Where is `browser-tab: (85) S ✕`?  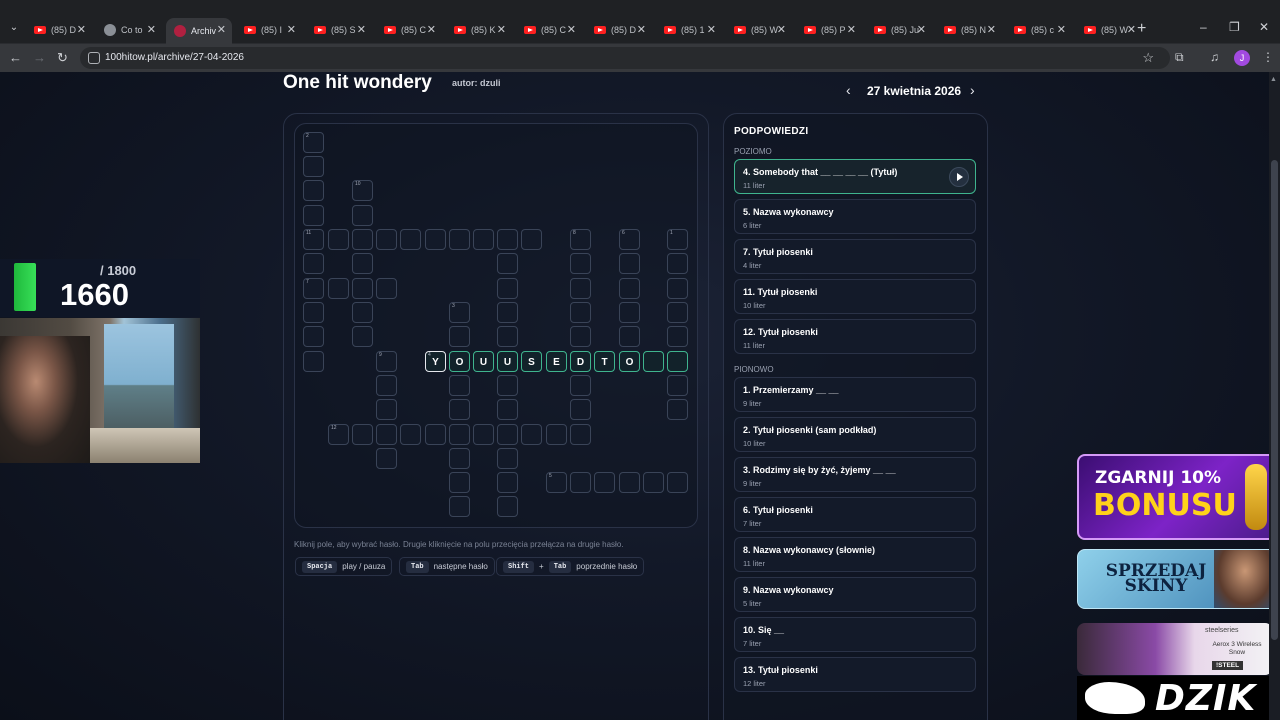 browser-tab: (85) S ✕ is located at coordinates (339, 30).